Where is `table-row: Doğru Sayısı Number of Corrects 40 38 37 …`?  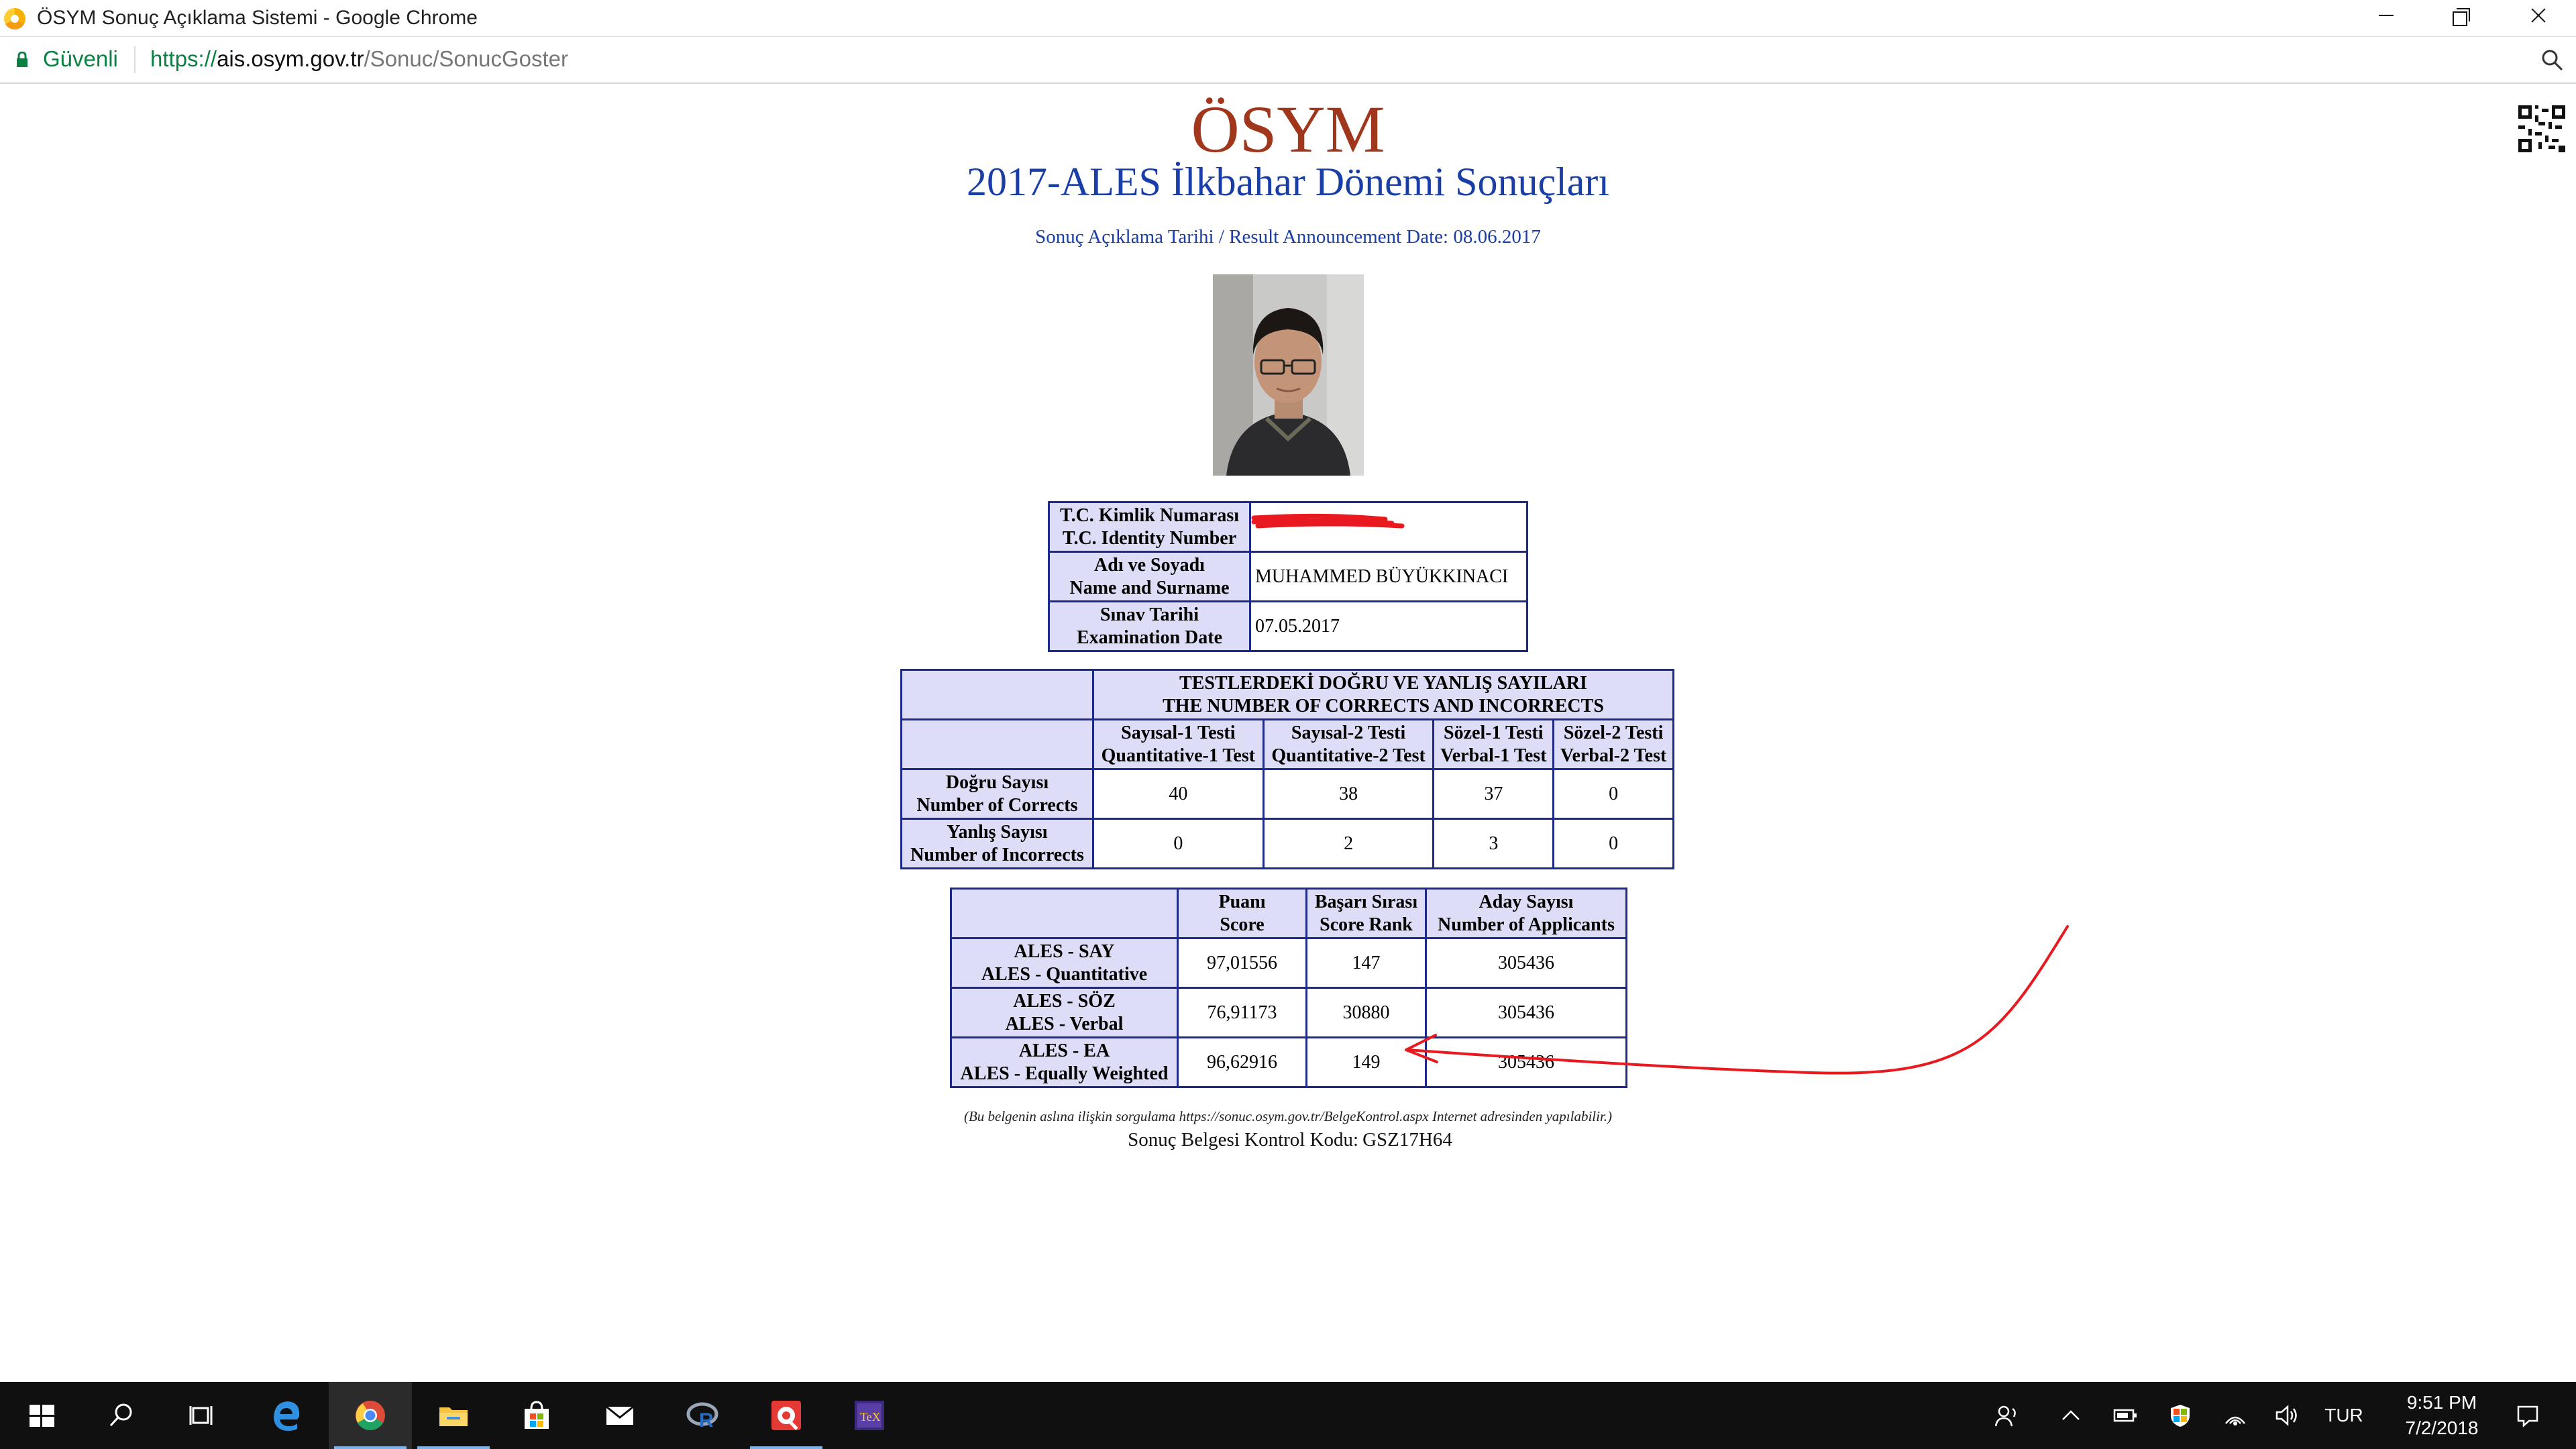 table-row: Doğru Sayısı Number of Corrects 40 38 37 … is located at coordinates (1287, 794).